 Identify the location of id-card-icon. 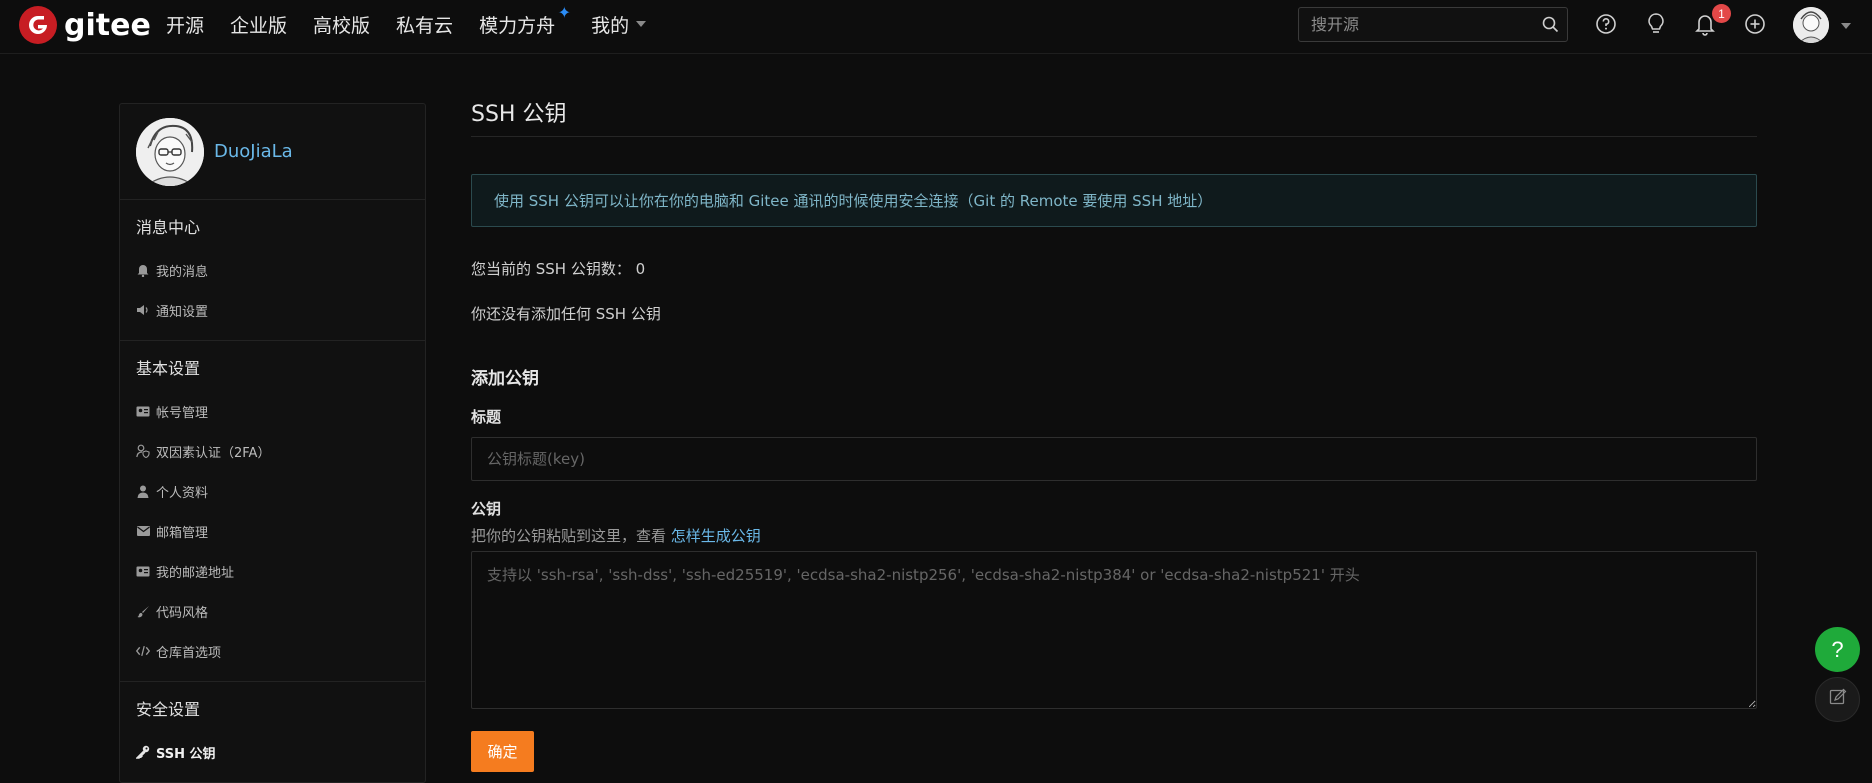
(143, 411).